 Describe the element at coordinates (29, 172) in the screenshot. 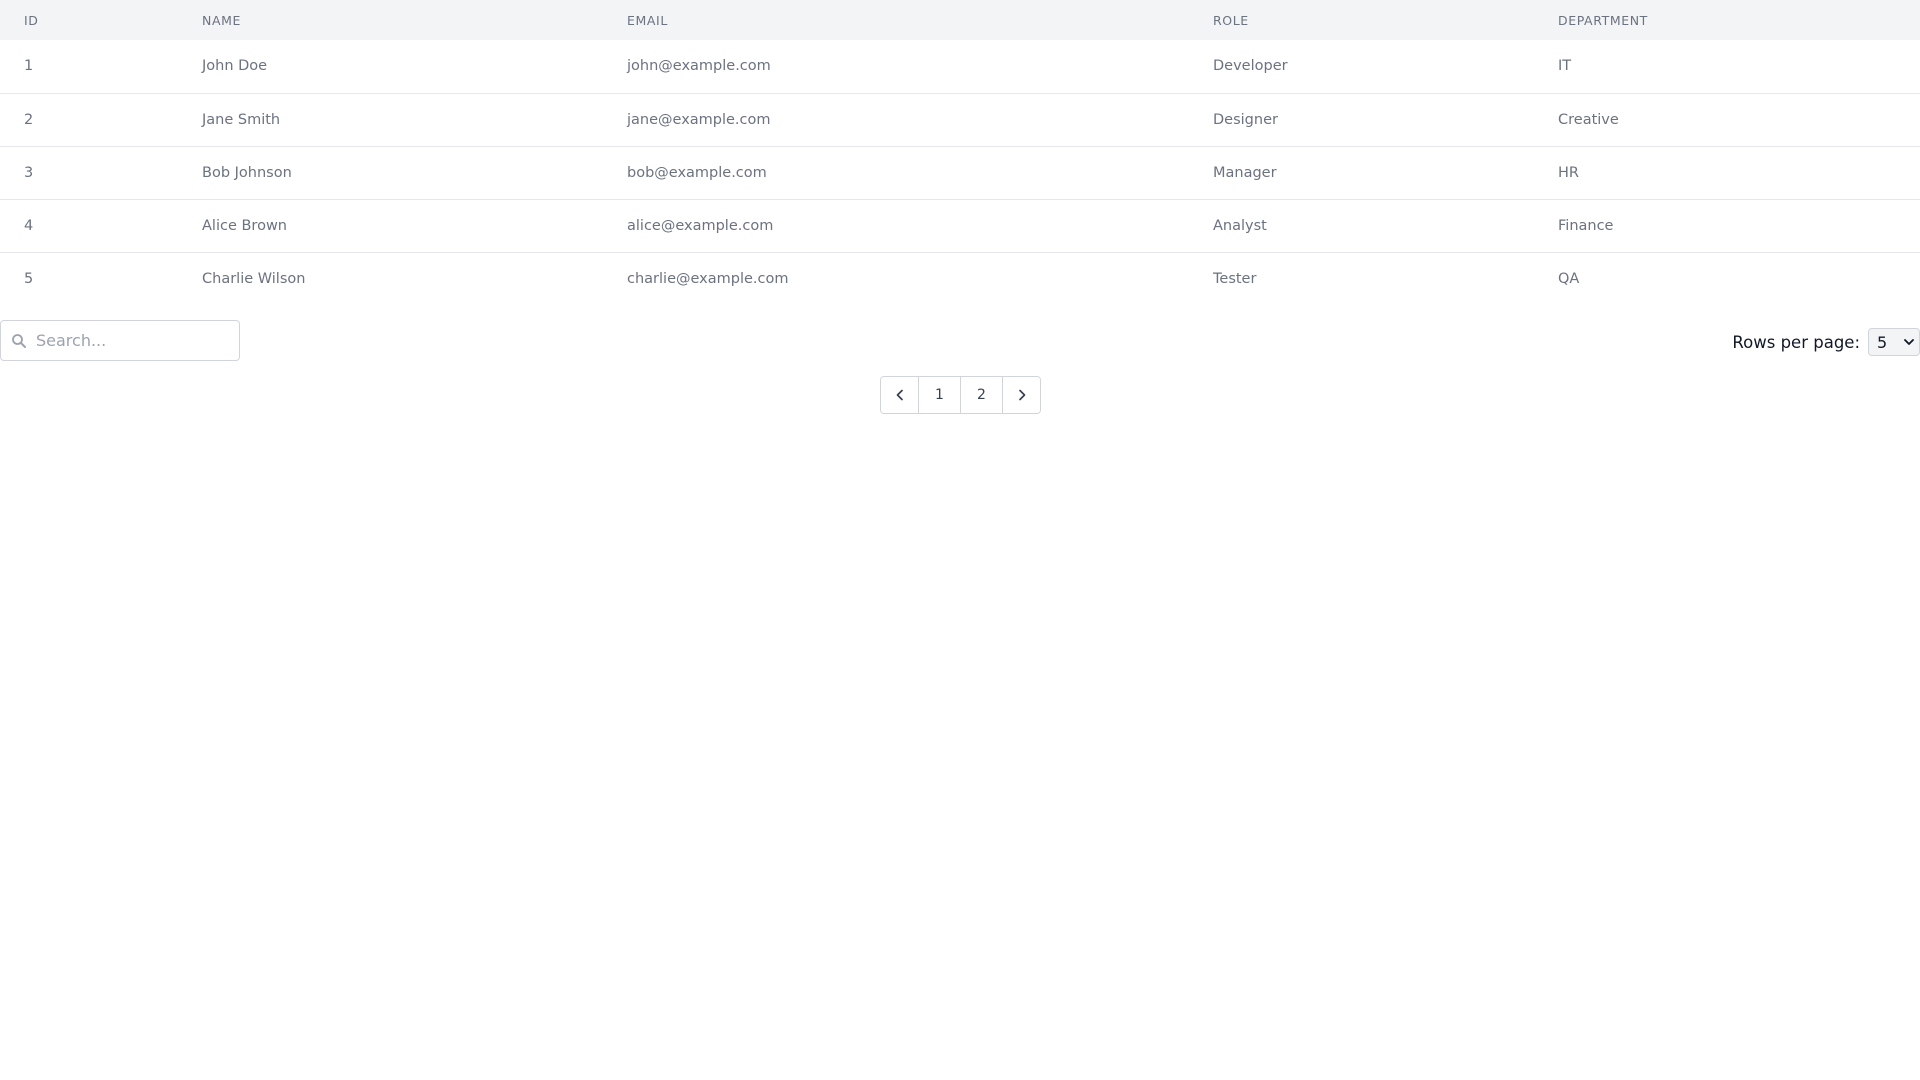

I see `cell-id: 3` at that location.